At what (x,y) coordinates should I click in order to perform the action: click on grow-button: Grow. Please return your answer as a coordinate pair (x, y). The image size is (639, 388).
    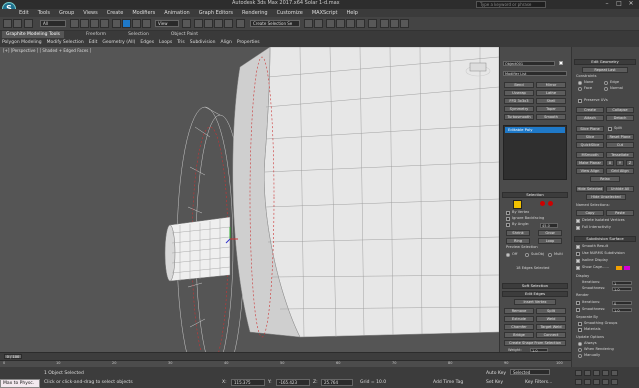
    Looking at the image, I should click on (550, 233).